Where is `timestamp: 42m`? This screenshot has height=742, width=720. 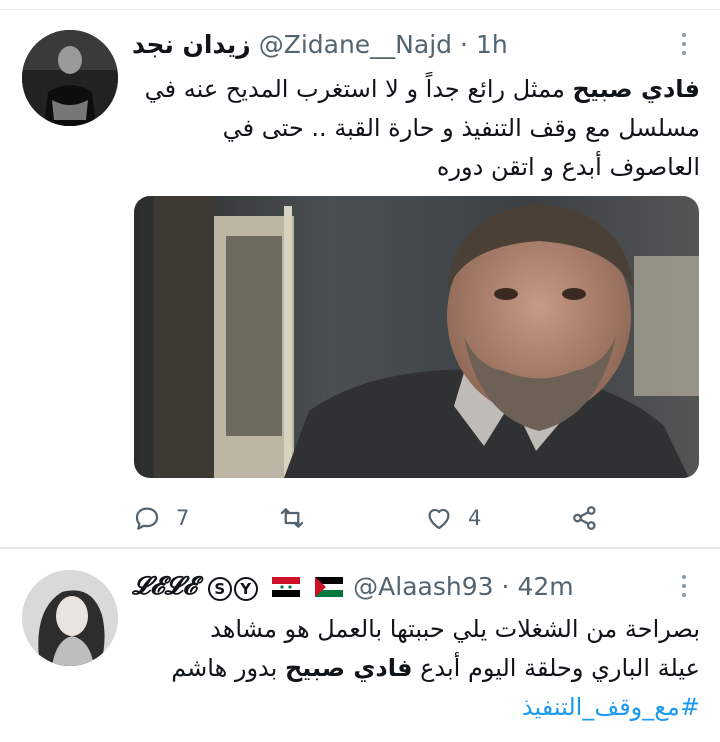
timestamp: 42m is located at coordinates (546, 586).